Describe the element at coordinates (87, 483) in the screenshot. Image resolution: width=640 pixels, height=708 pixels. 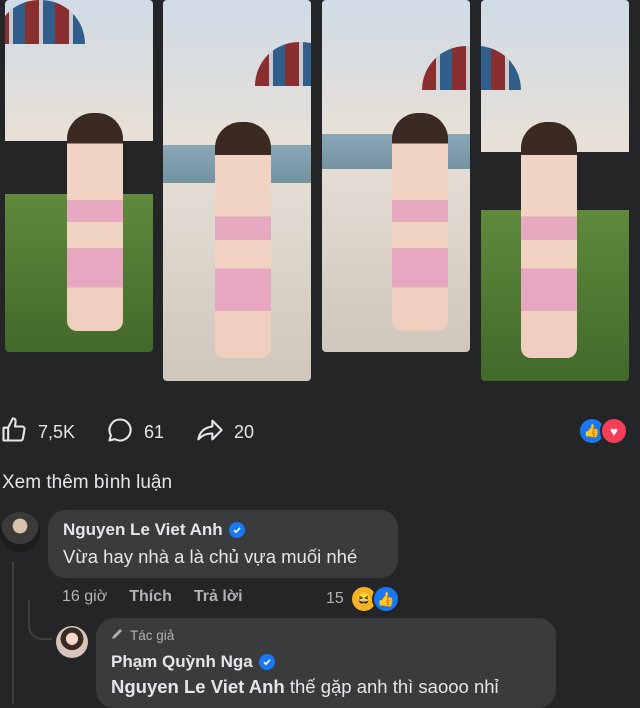
I see `view-more-comments-link: Xem thêm bình luận` at that location.